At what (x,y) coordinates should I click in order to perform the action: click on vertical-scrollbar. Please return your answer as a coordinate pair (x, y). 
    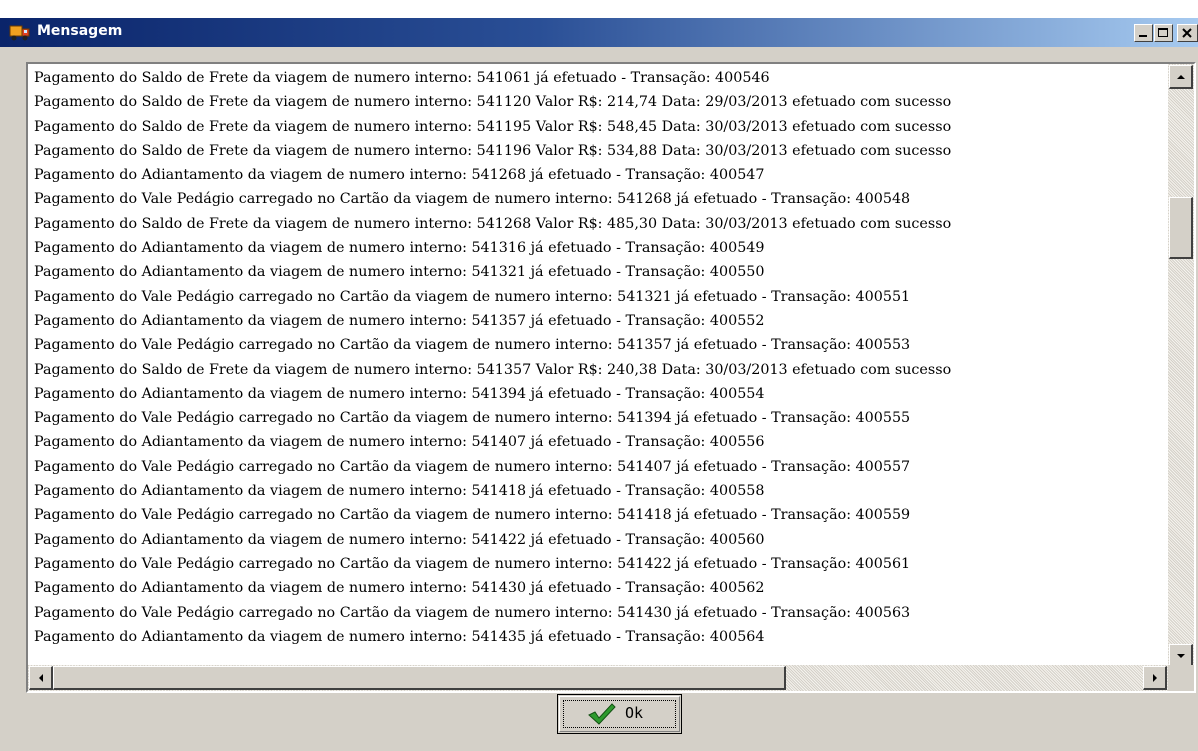
    Looking at the image, I should click on (1181, 366).